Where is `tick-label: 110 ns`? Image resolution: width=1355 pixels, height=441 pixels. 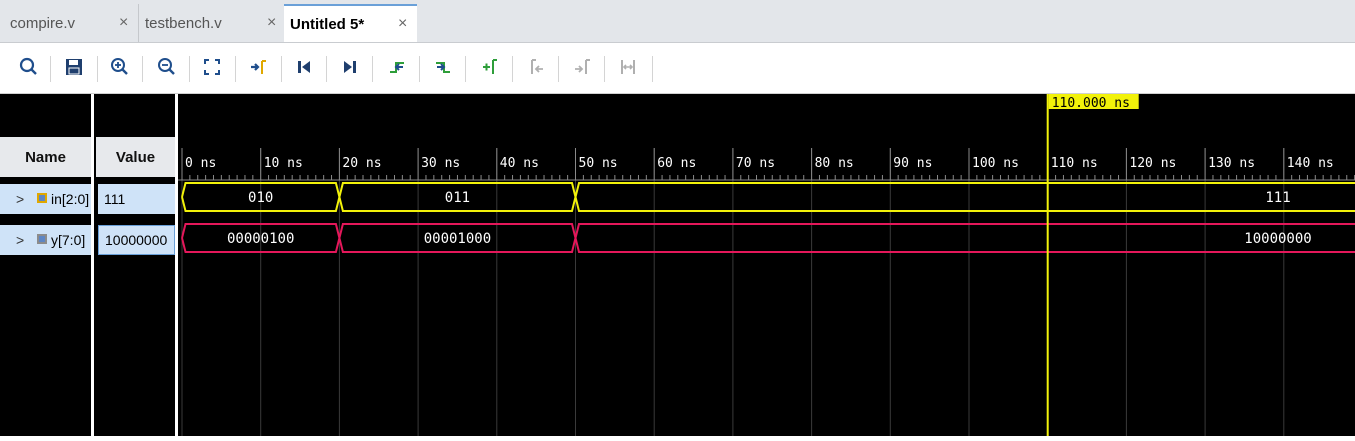
tick-label: 110 ns is located at coordinates (1074, 163).